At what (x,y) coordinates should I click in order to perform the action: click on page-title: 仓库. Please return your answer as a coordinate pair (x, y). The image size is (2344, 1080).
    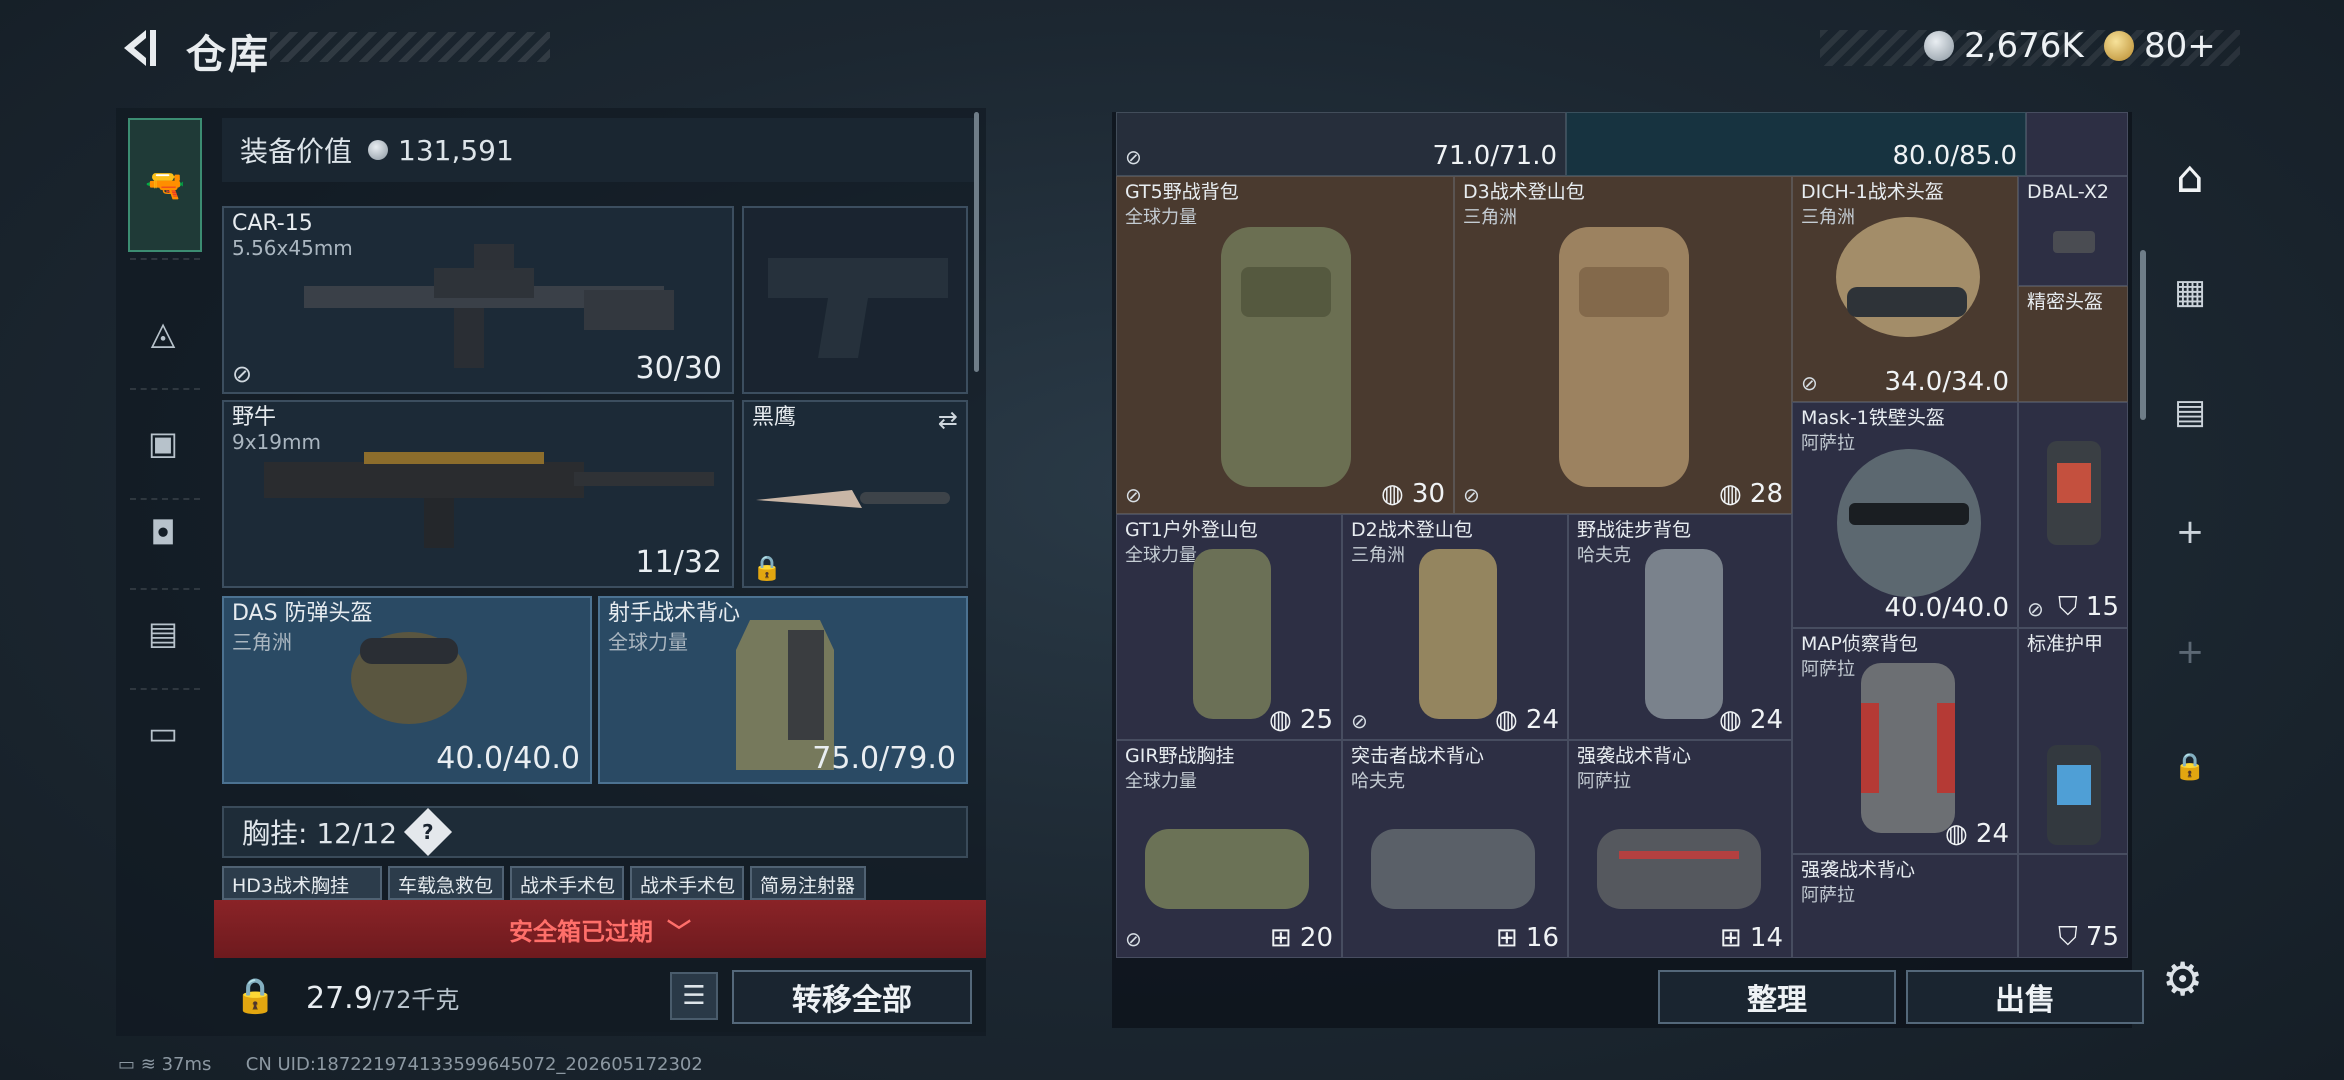
    Looking at the image, I should click on (228, 55).